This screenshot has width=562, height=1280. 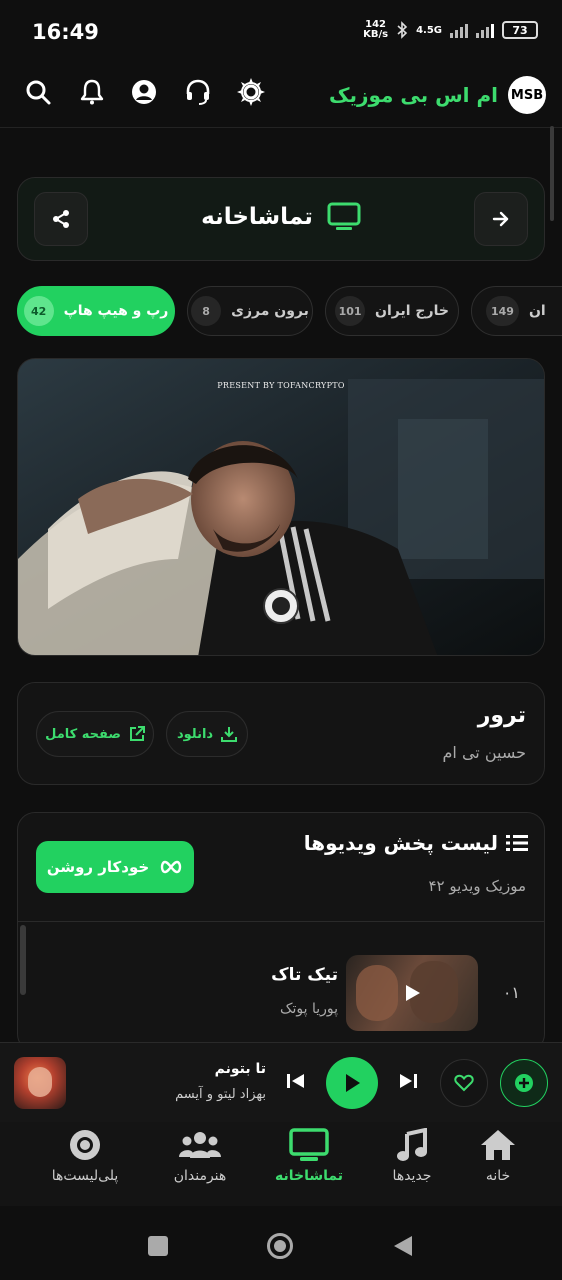 What do you see at coordinates (308, 1009) in the screenshot?
I see `row-artist: پوریا پوتک` at bounding box center [308, 1009].